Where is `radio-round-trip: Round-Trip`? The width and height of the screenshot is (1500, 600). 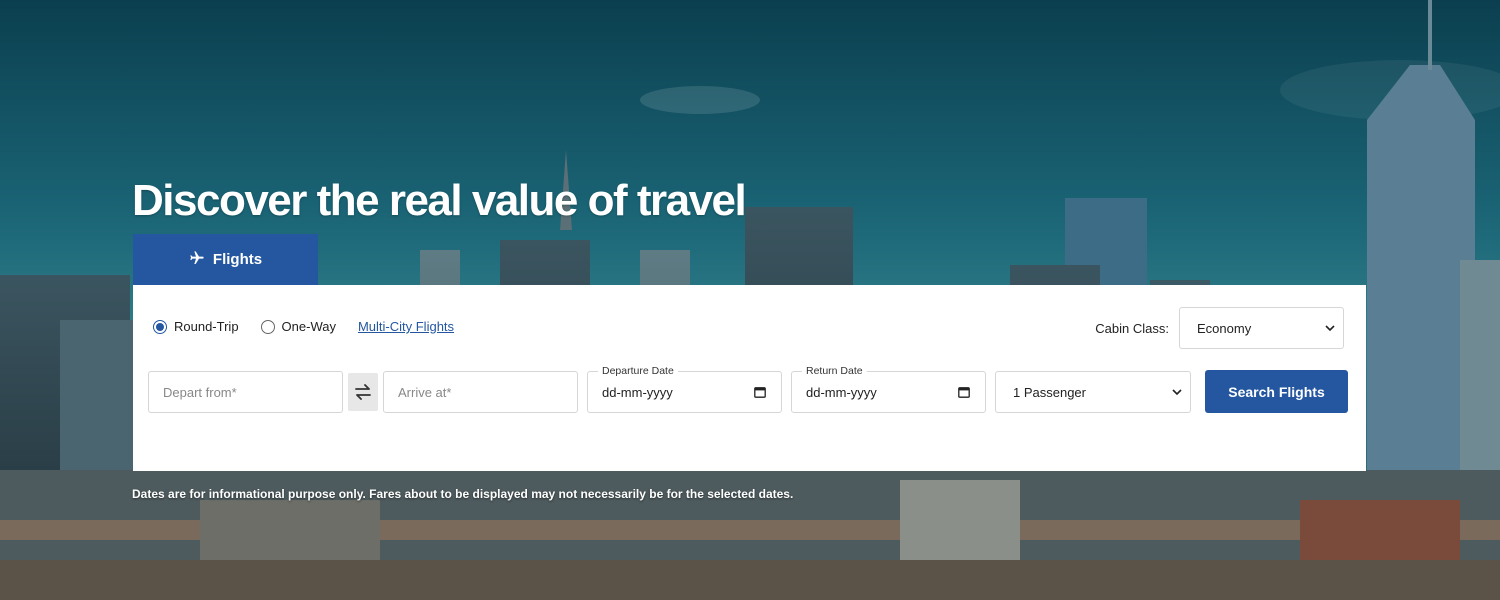 radio-round-trip: Round-Trip is located at coordinates (196, 326).